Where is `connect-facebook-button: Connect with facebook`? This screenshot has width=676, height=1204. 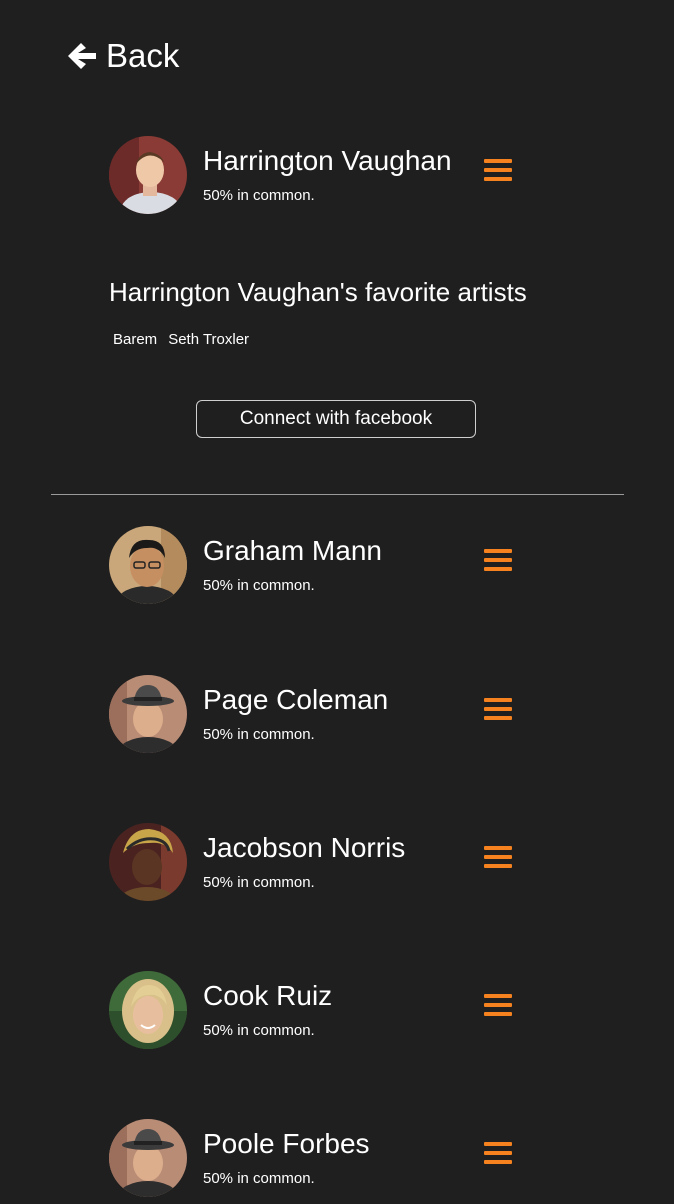 connect-facebook-button: Connect with facebook is located at coordinates (336, 419).